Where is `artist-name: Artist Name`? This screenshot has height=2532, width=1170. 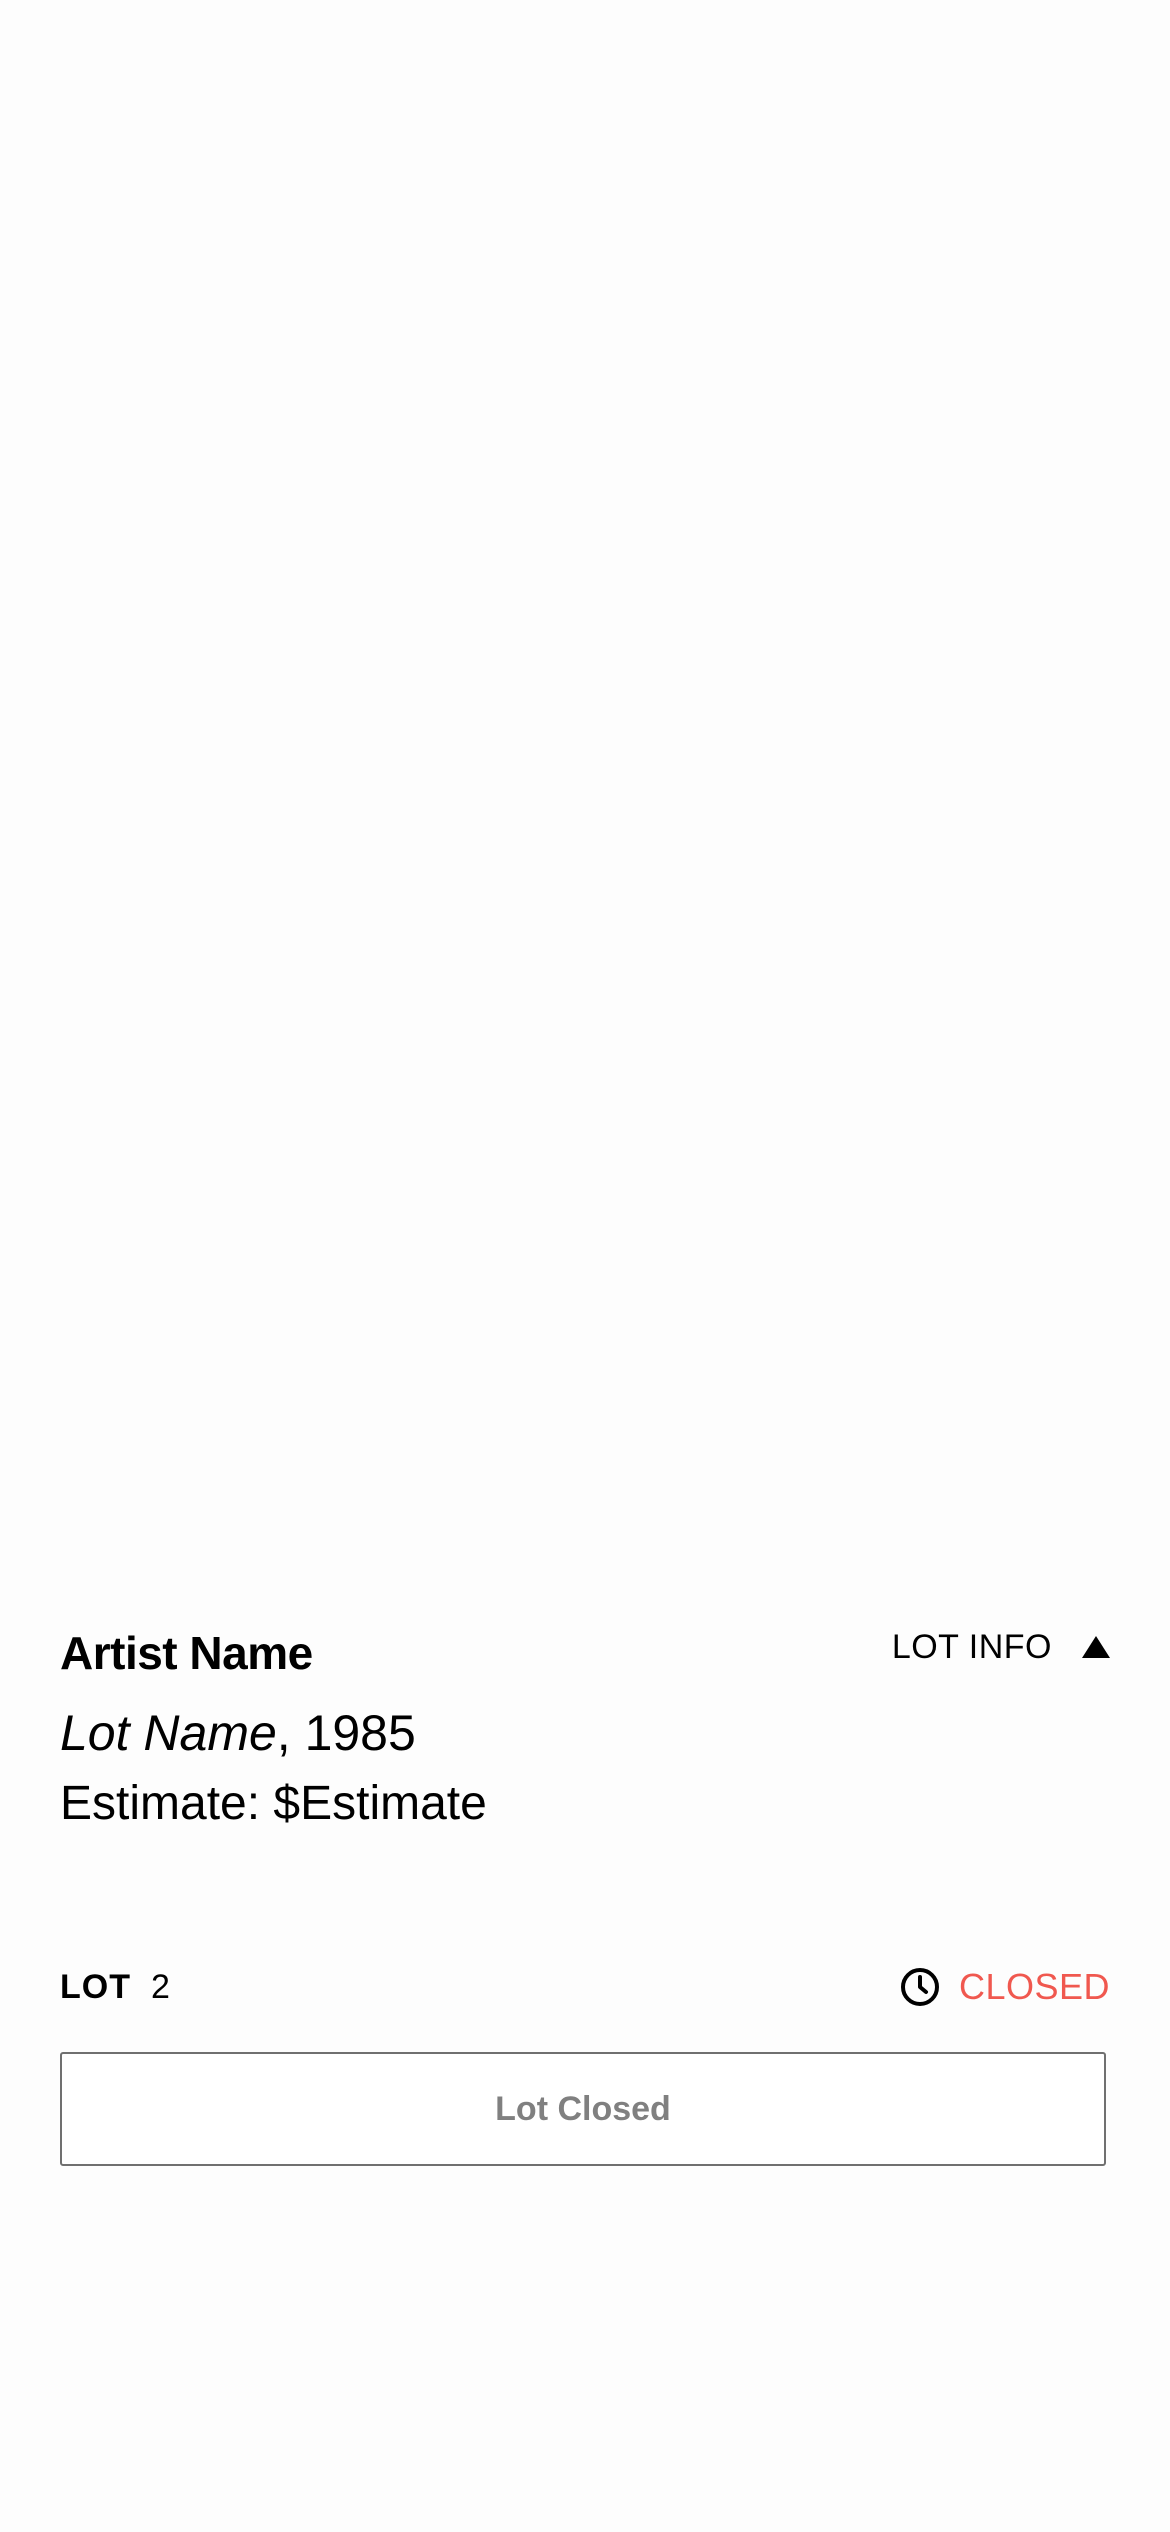 artist-name: Artist Name is located at coordinates (186, 1653).